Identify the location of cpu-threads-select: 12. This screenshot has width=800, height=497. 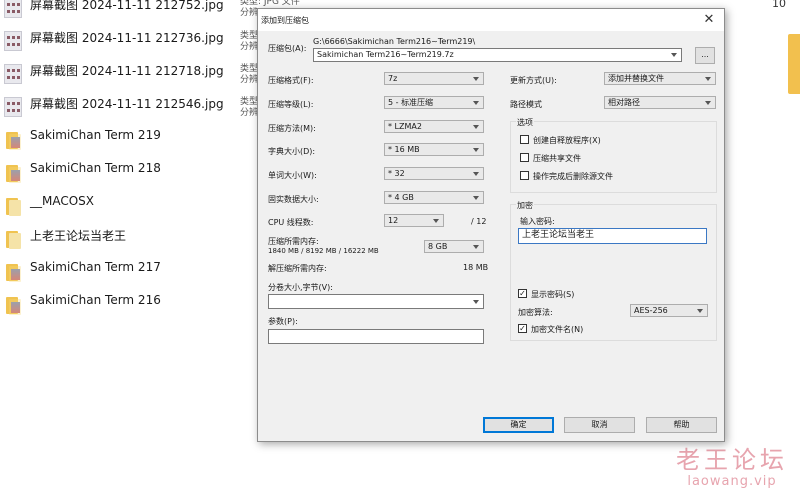
(414, 220).